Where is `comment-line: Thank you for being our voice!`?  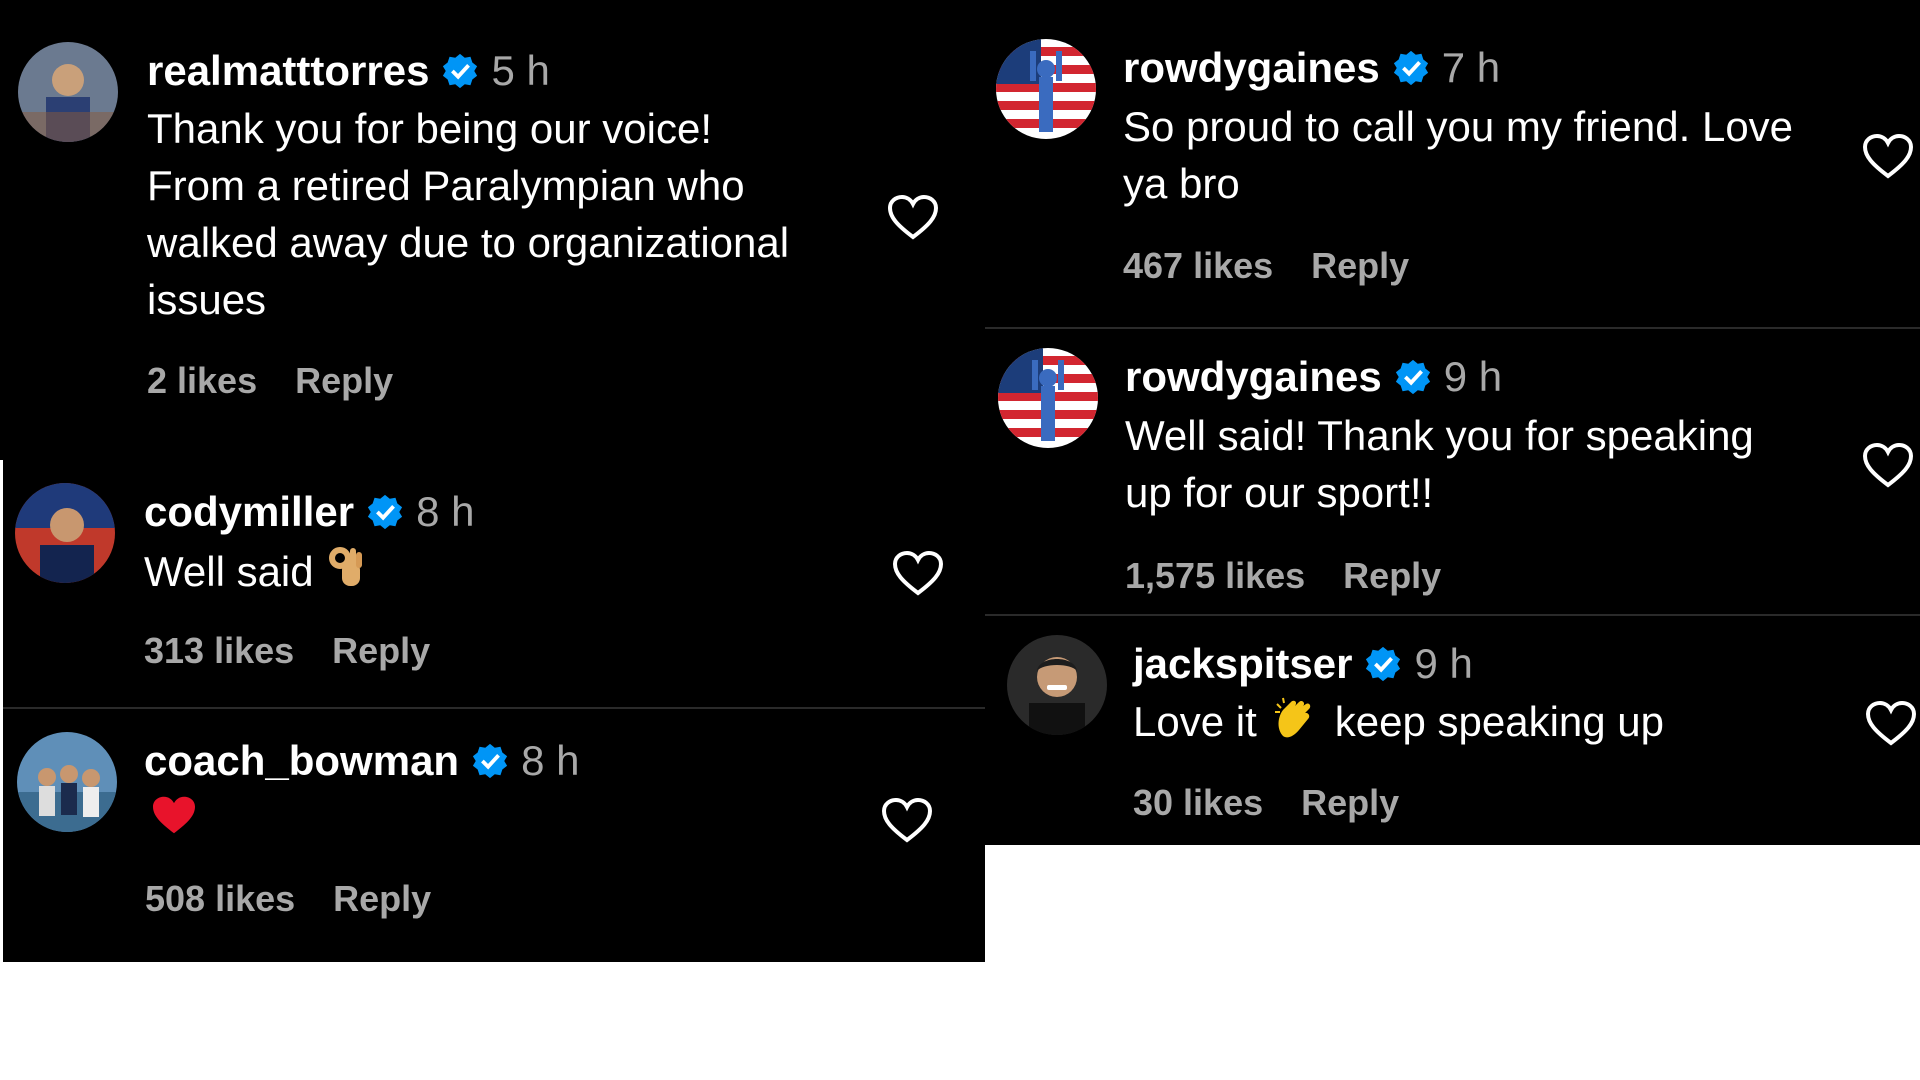 comment-line: Thank you for being our voice! is located at coordinates (429, 128).